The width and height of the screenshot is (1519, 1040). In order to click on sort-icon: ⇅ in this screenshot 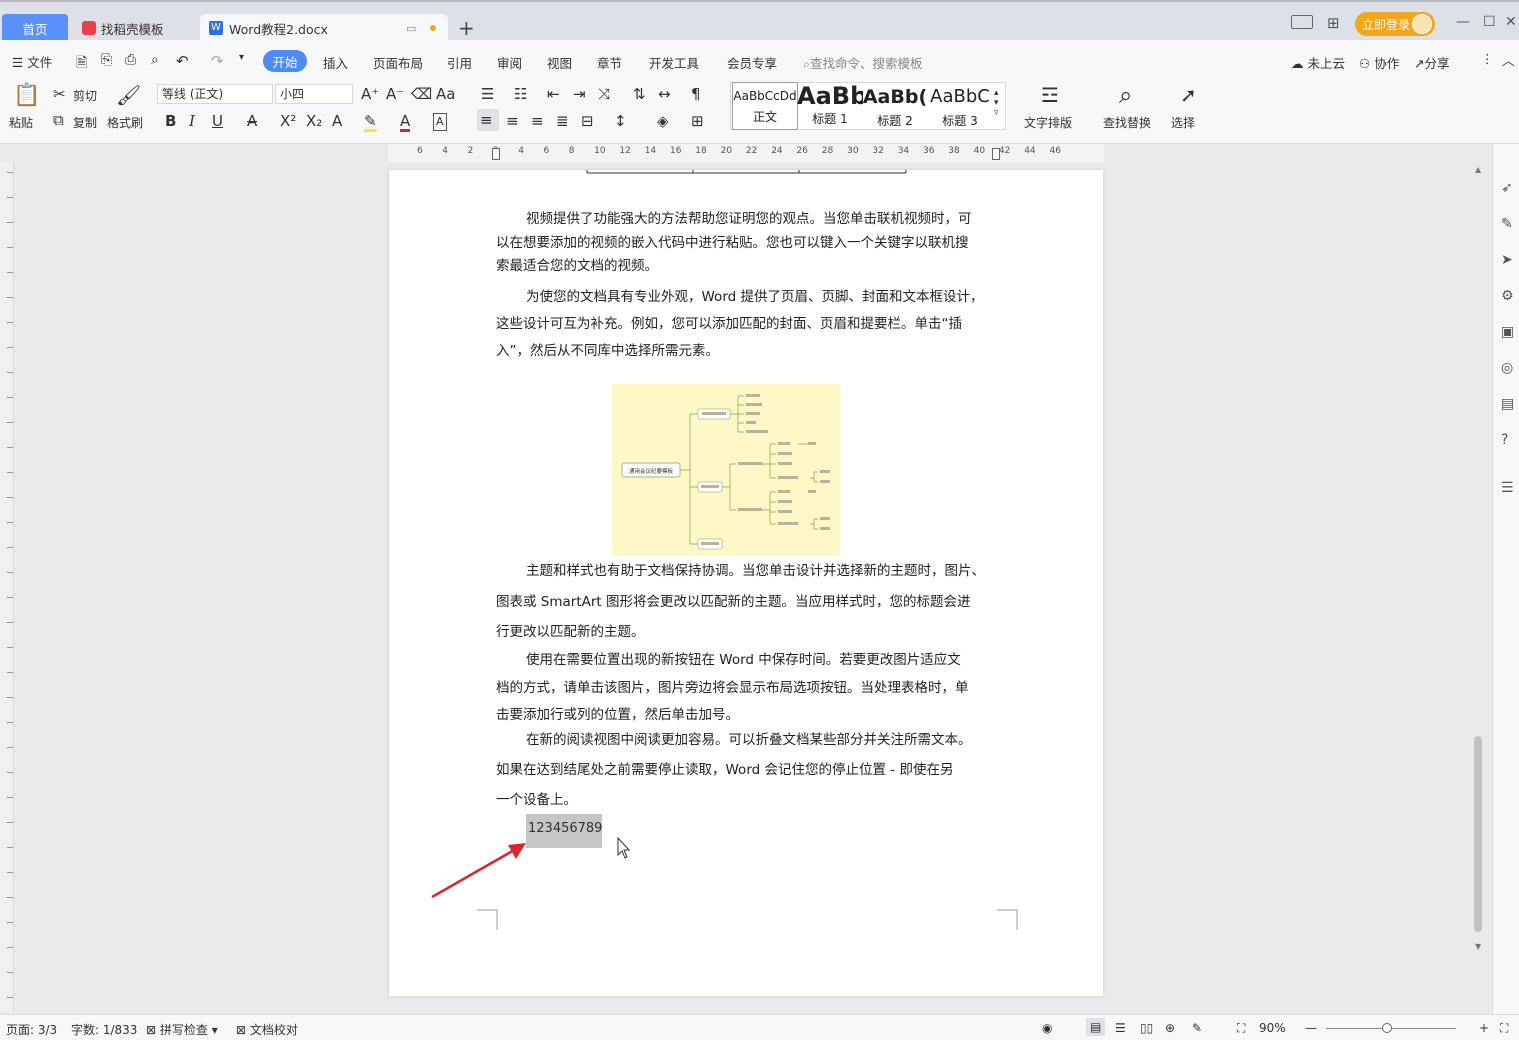, I will do `click(639, 94)`.